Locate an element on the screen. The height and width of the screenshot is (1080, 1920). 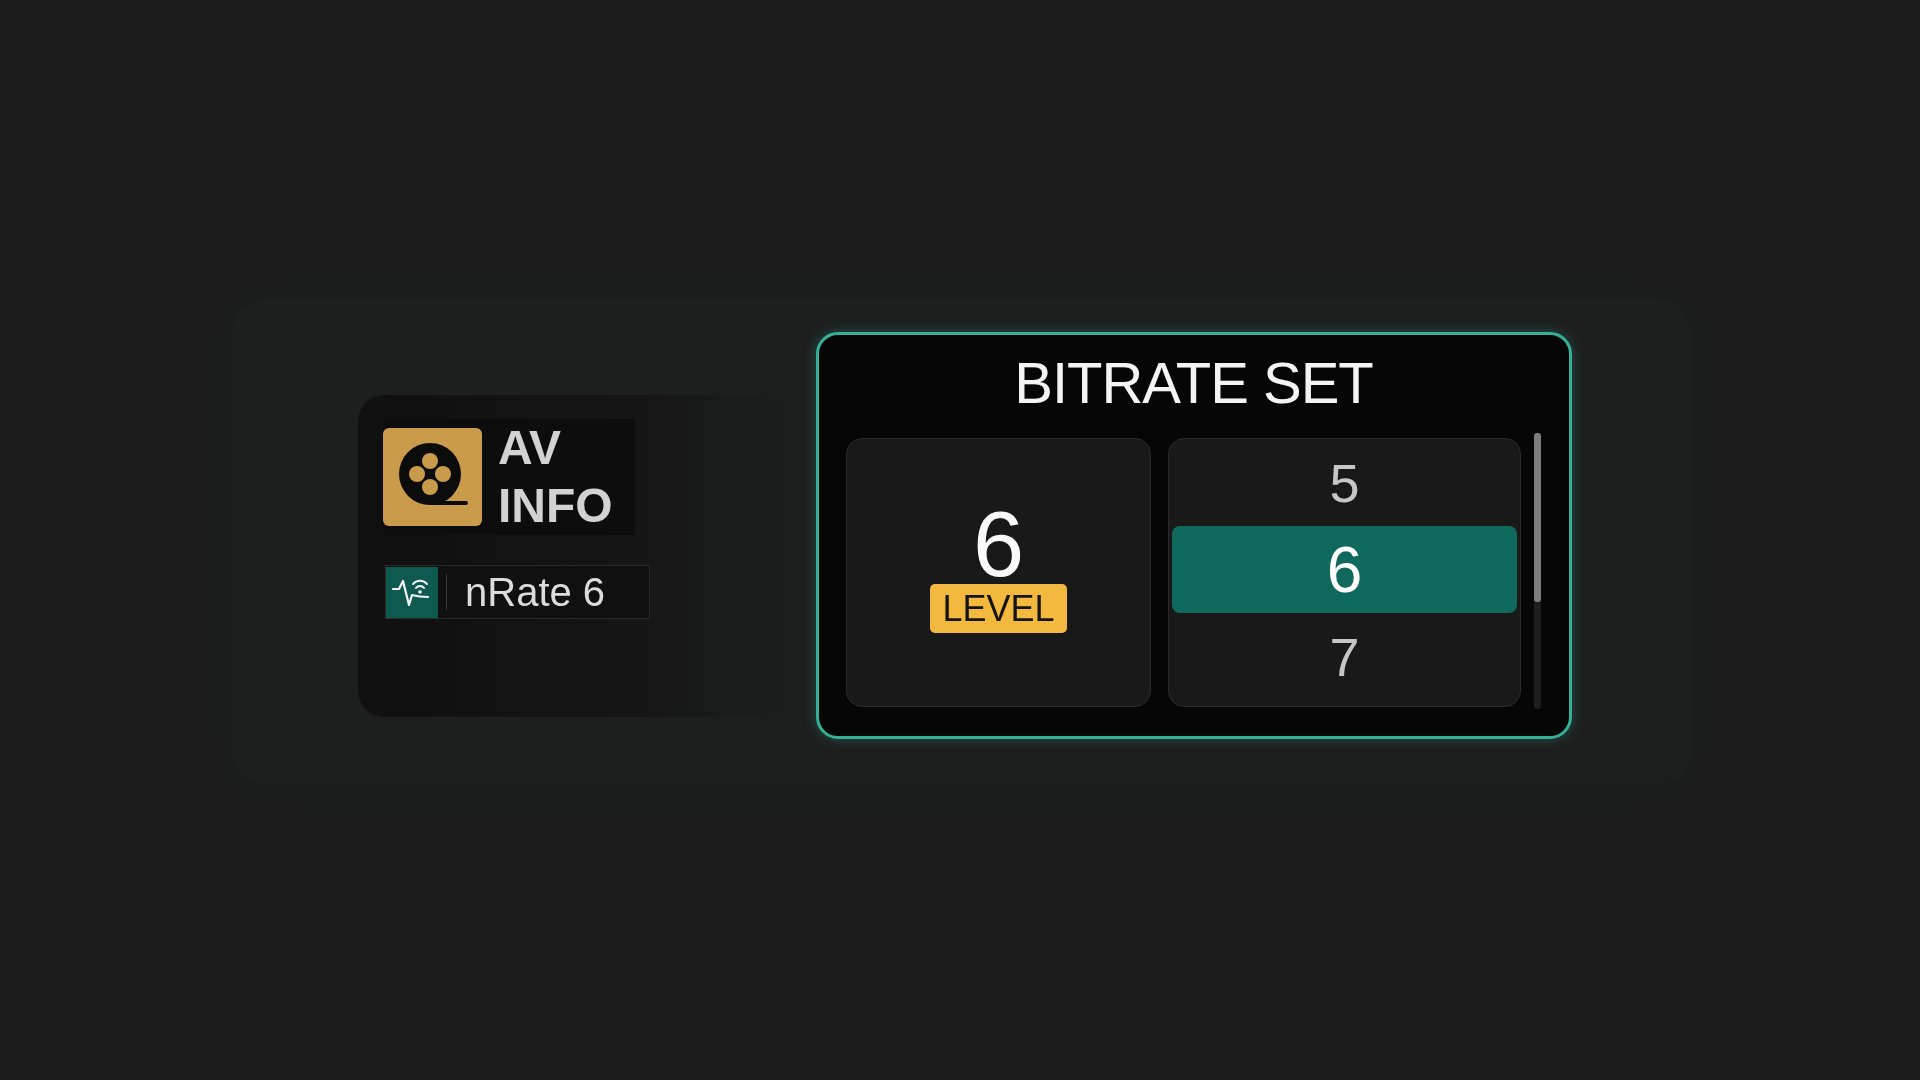
dialog-title: BITRATE SET is located at coordinates (1193, 383).